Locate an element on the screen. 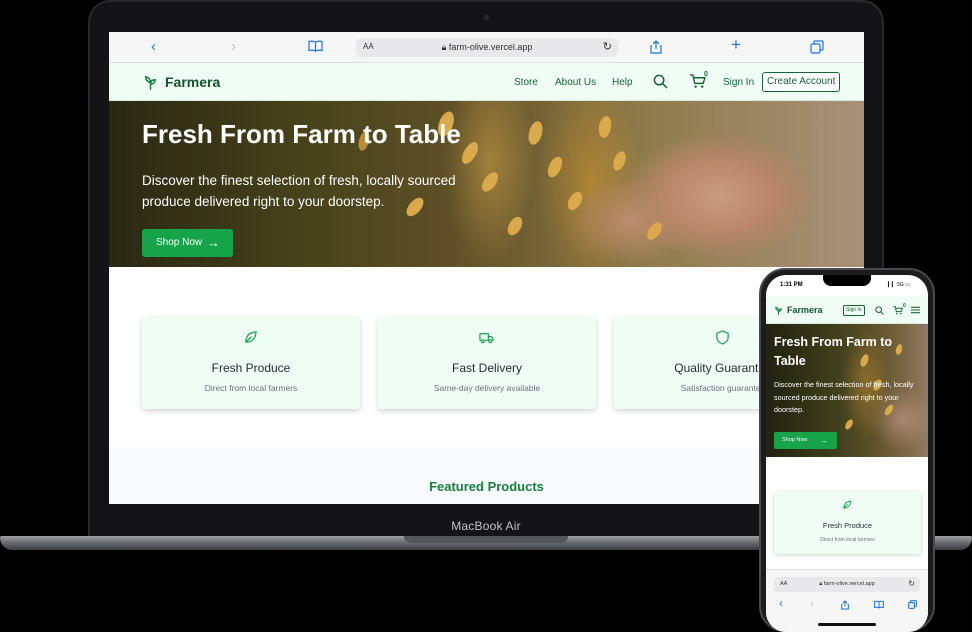  featured-products-title: Featured Products is located at coordinates (486, 486).